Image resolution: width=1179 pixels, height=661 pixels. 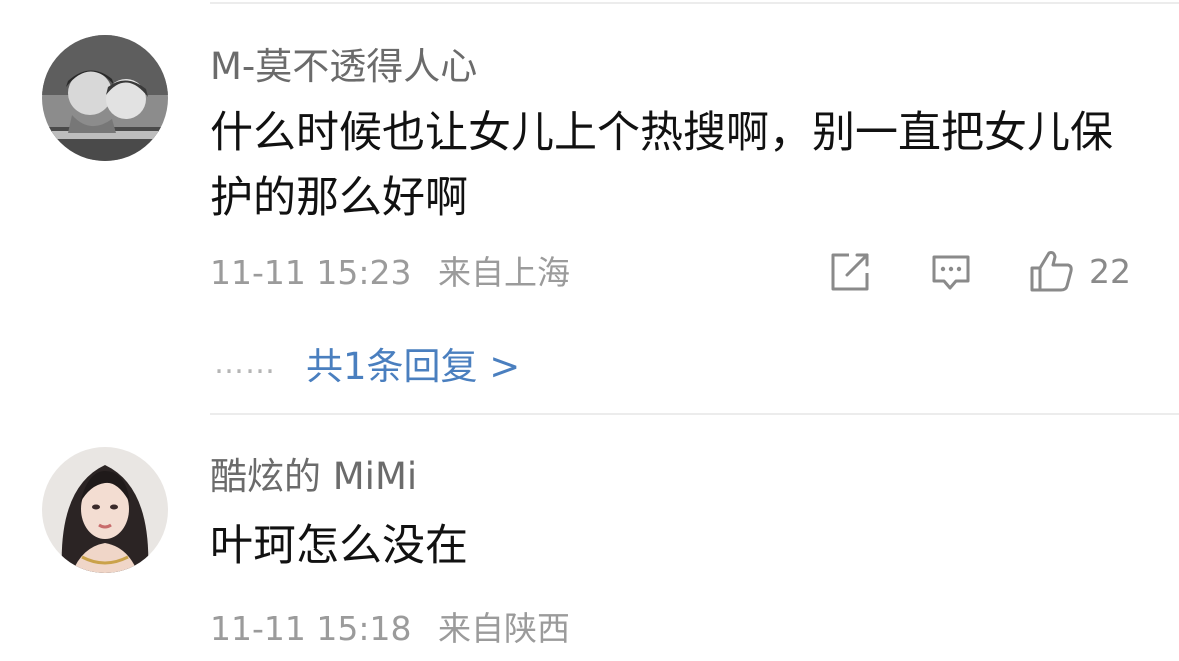 I want to click on comment-username: M-莫不透得人心, so click(x=343, y=66).